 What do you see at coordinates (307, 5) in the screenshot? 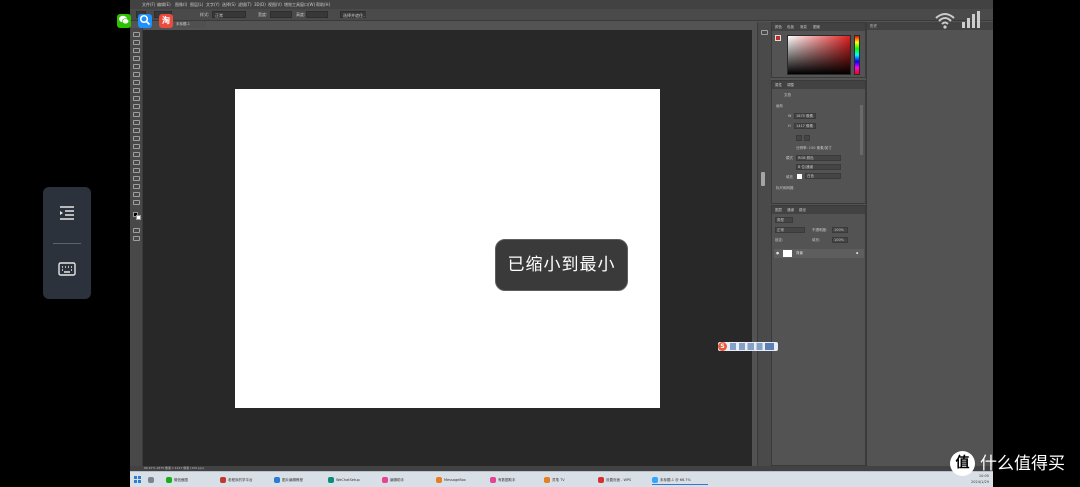
I see `menu-window: 窗口(W)` at bounding box center [307, 5].